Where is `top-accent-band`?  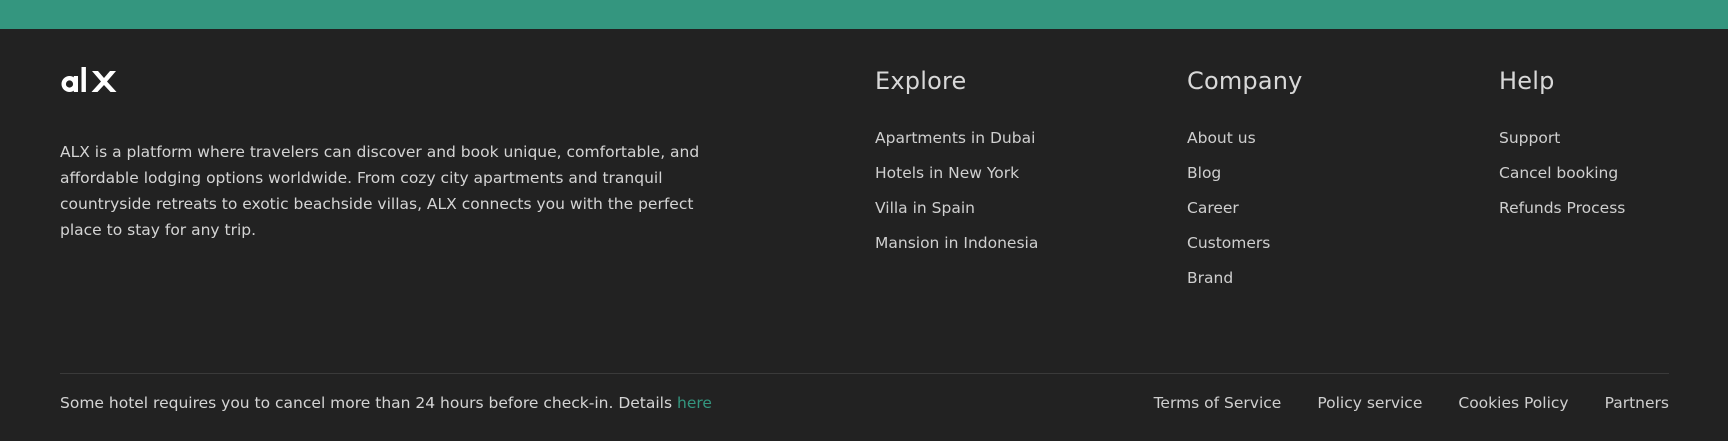 top-accent-band is located at coordinates (864, 14).